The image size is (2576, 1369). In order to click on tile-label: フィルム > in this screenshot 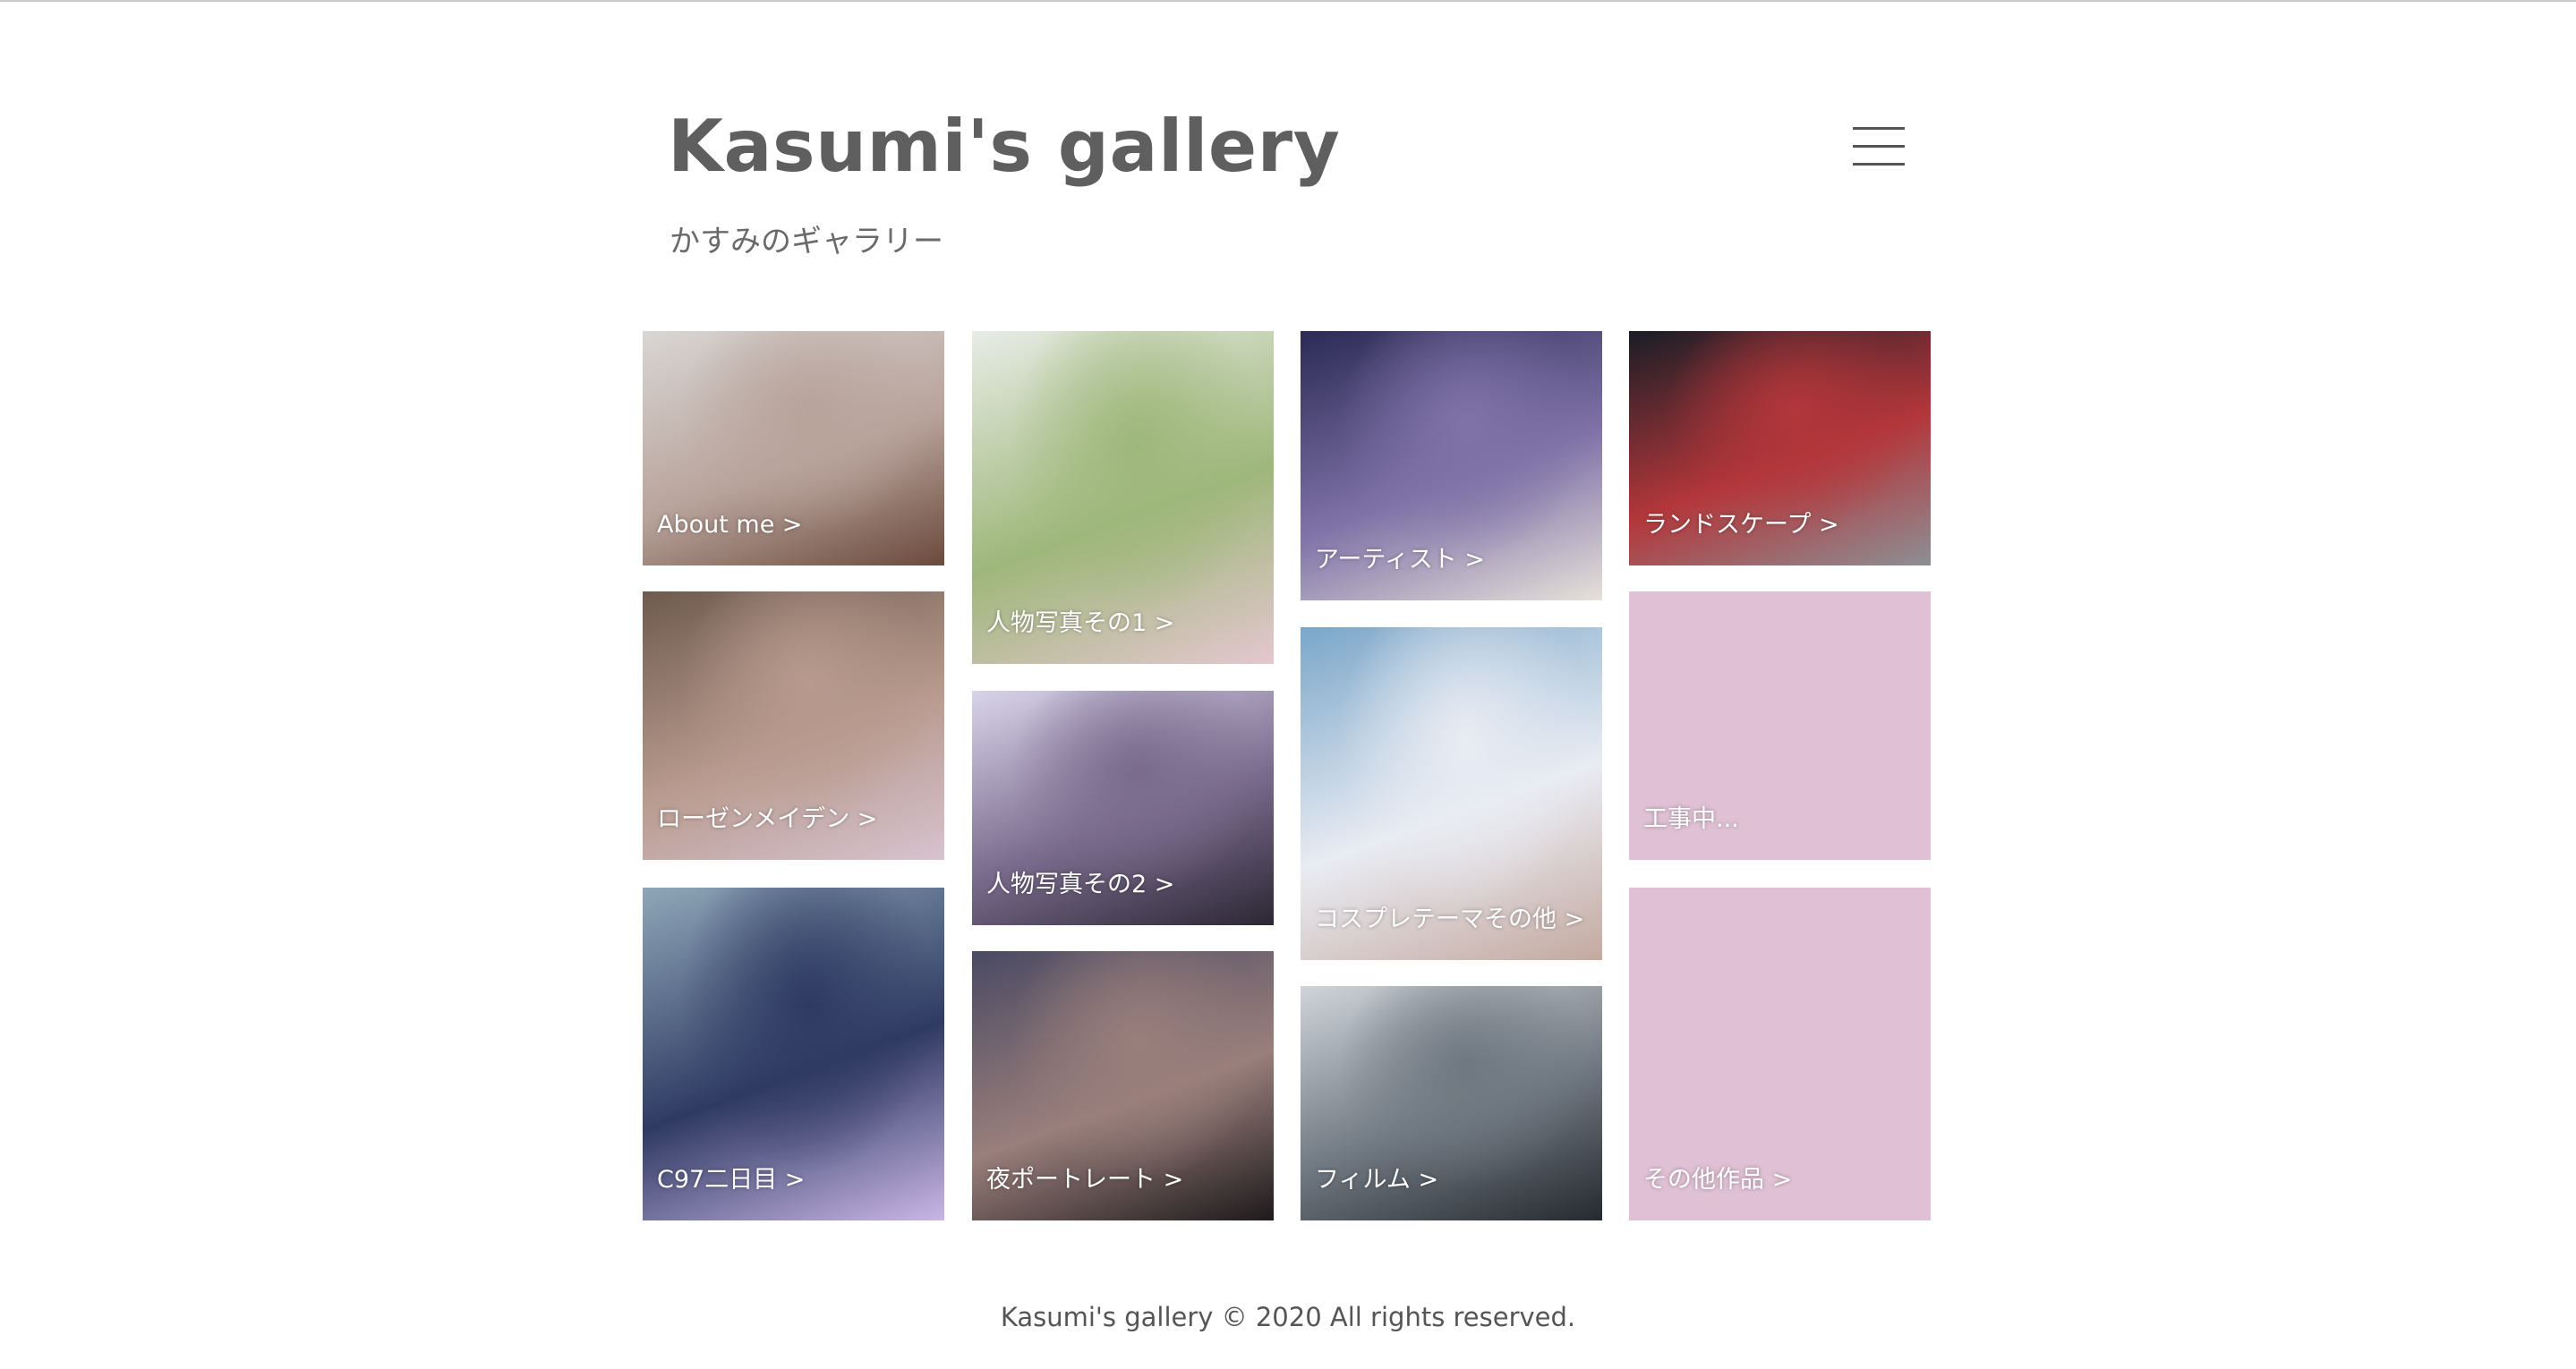, I will do `click(1377, 1180)`.